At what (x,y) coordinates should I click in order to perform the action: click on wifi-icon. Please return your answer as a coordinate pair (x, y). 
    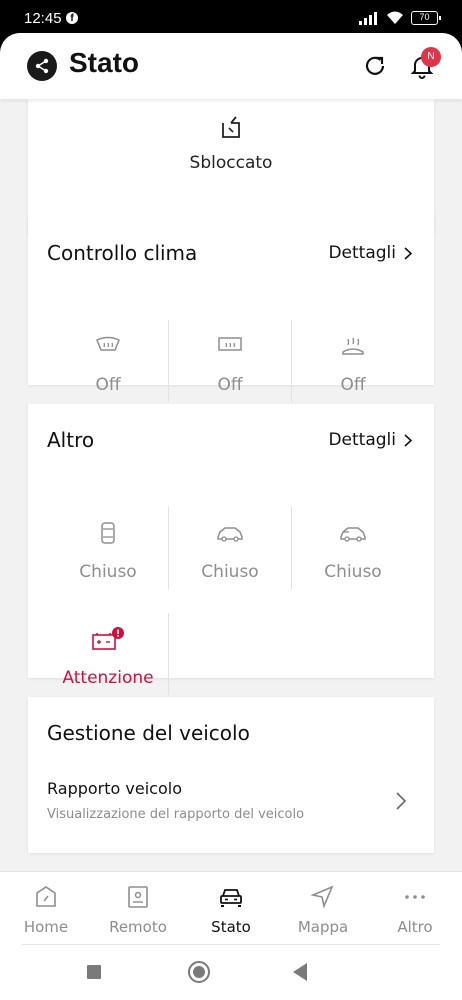
    Looking at the image, I should click on (395, 17).